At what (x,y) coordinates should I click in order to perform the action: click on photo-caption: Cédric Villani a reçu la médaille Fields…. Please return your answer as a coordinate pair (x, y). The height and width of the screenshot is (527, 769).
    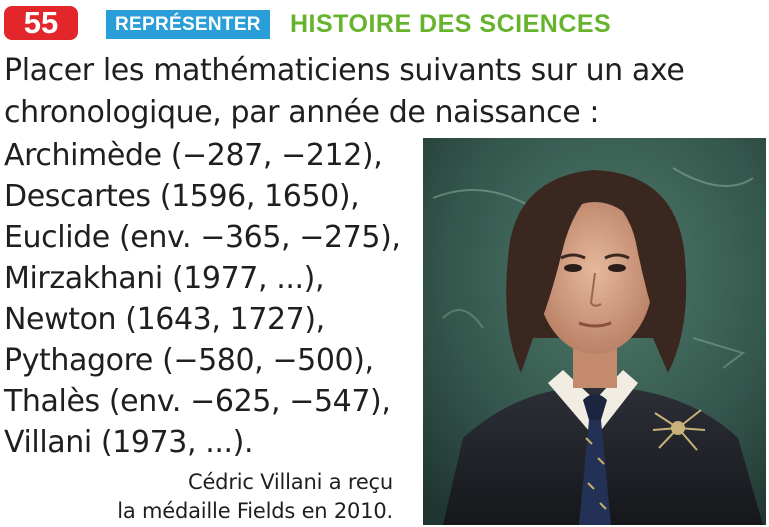
    Looking at the image, I should click on (196, 497).